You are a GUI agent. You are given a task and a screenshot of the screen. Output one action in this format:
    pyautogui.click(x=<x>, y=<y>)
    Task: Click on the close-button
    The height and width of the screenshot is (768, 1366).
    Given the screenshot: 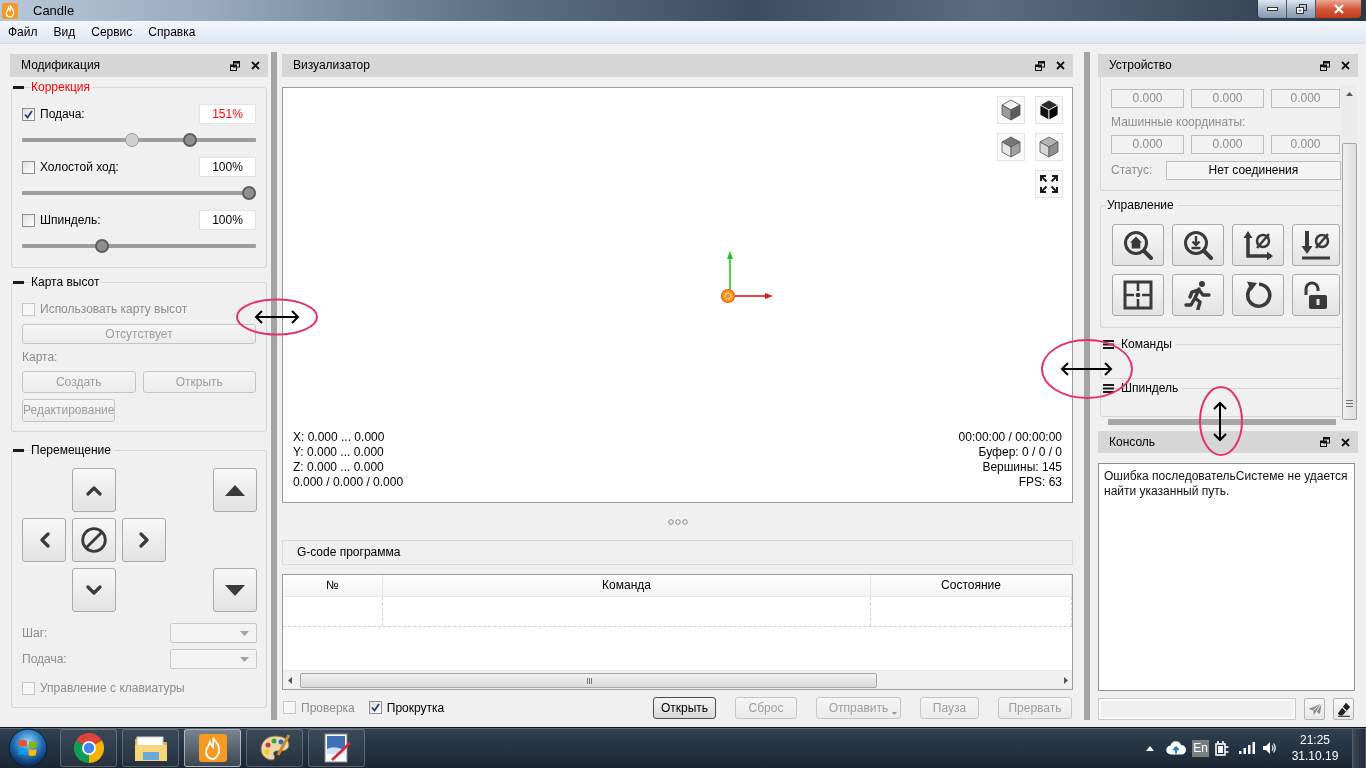 What is the action you would take?
    pyautogui.click(x=1338, y=9)
    